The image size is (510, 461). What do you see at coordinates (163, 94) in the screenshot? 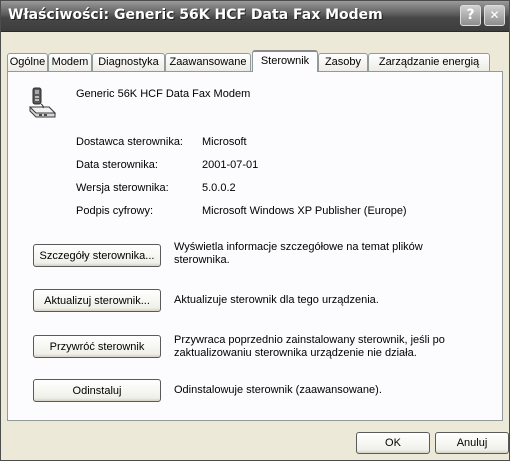
I see `device-name: Generic 56K HCF Data Fax Modem` at bounding box center [163, 94].